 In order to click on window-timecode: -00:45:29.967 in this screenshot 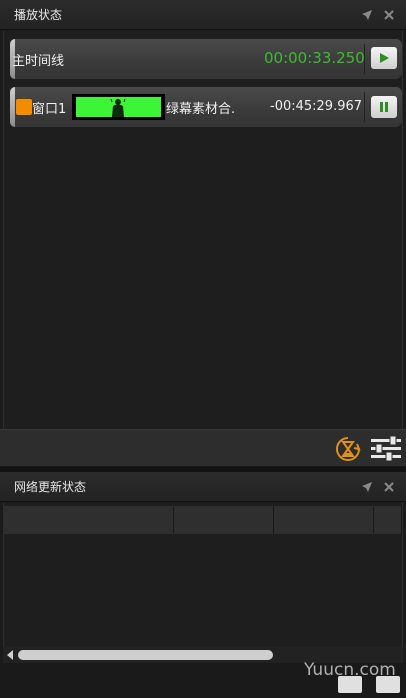, I will do `click(316, 106)`.